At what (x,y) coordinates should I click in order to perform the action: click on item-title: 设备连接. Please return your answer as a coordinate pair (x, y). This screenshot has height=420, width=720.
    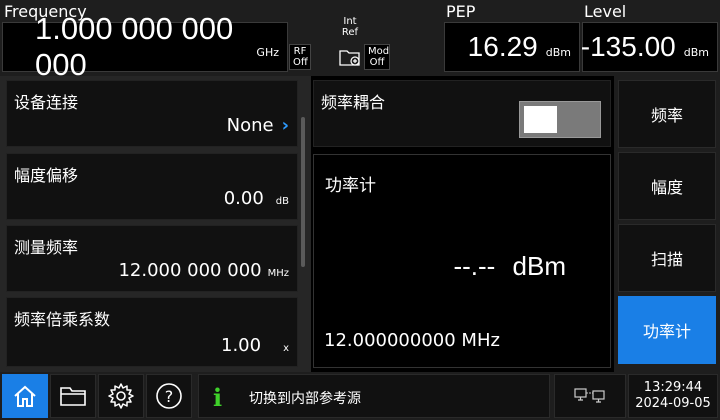
    Looking at the image, I should click on (46, 102).